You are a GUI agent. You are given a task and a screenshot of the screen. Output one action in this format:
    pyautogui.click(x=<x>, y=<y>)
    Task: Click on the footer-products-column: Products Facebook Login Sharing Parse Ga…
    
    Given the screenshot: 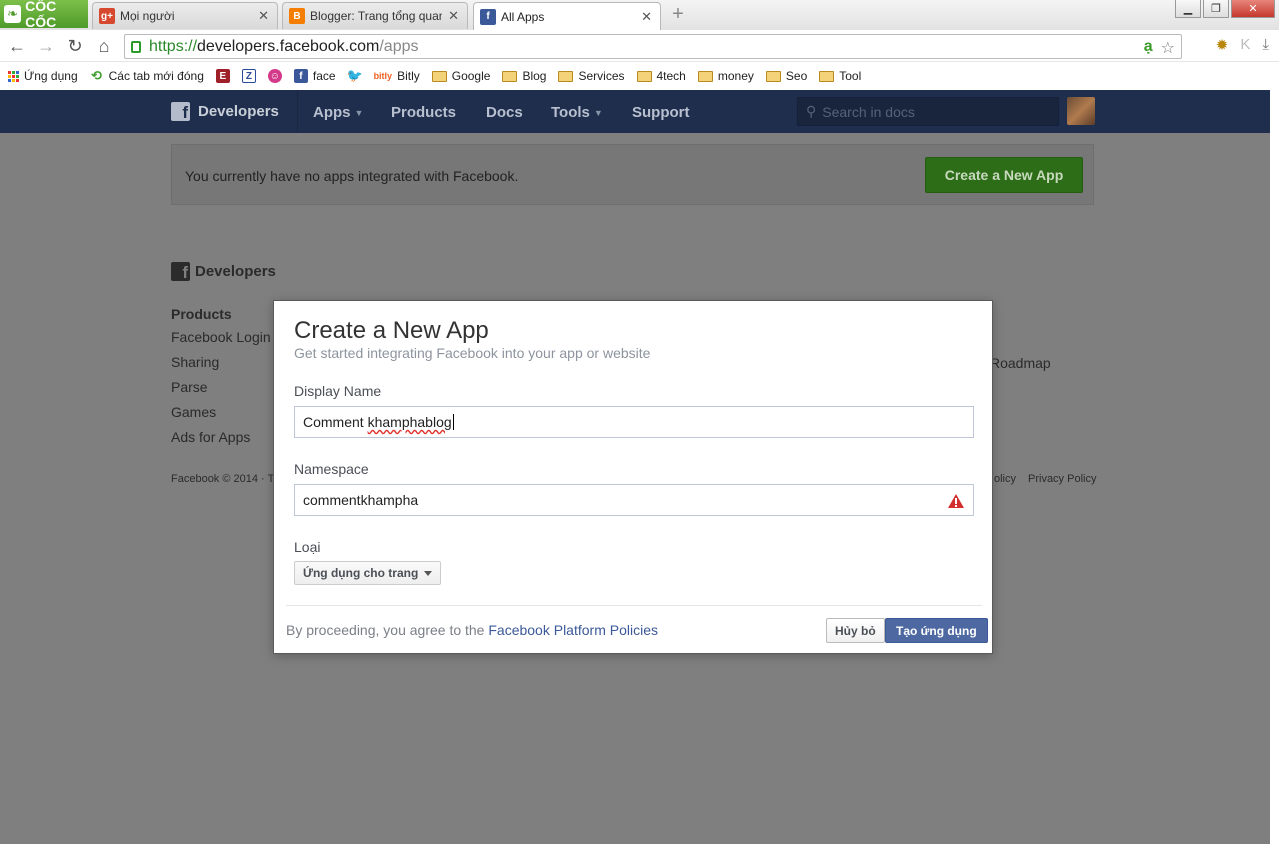 What is the action you would take?
    pyautogui.click(x=221, y=380)
    